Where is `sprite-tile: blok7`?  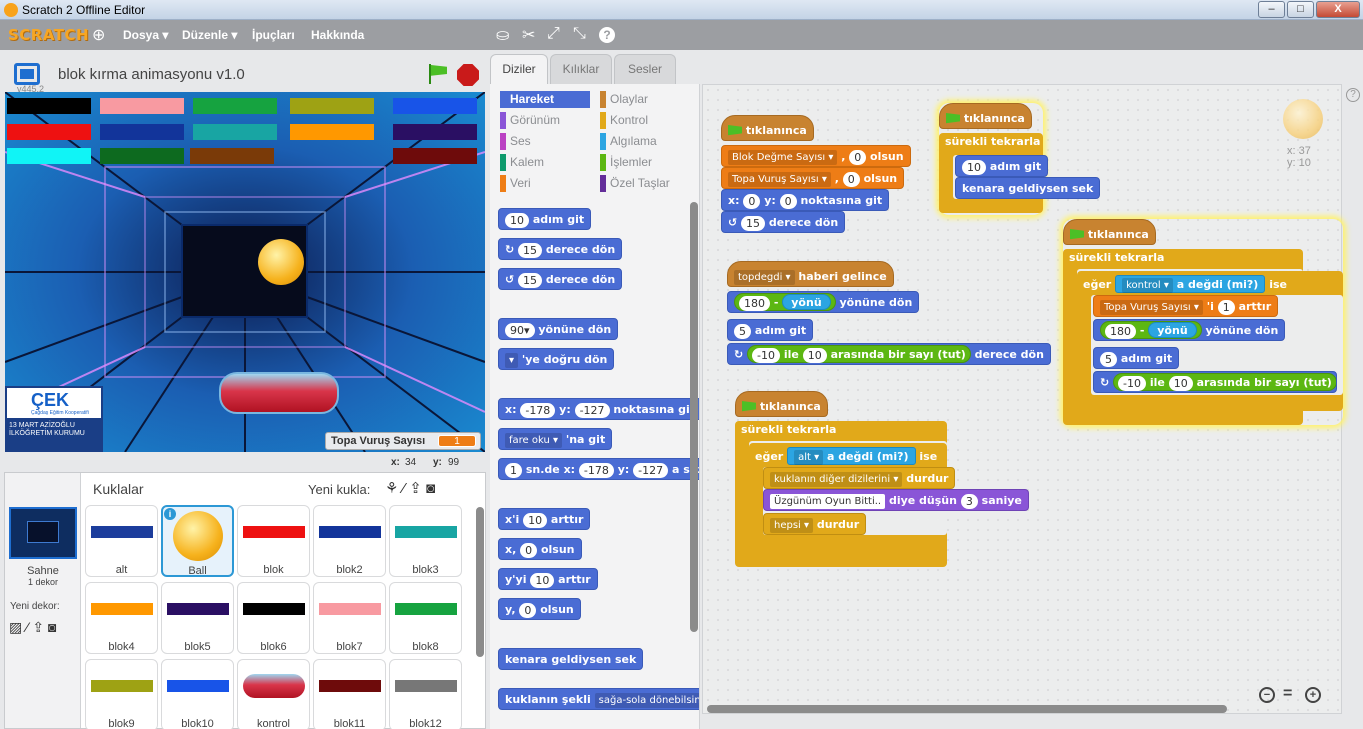 sprite-tile: blok7 is located at coordinates (349, 618).